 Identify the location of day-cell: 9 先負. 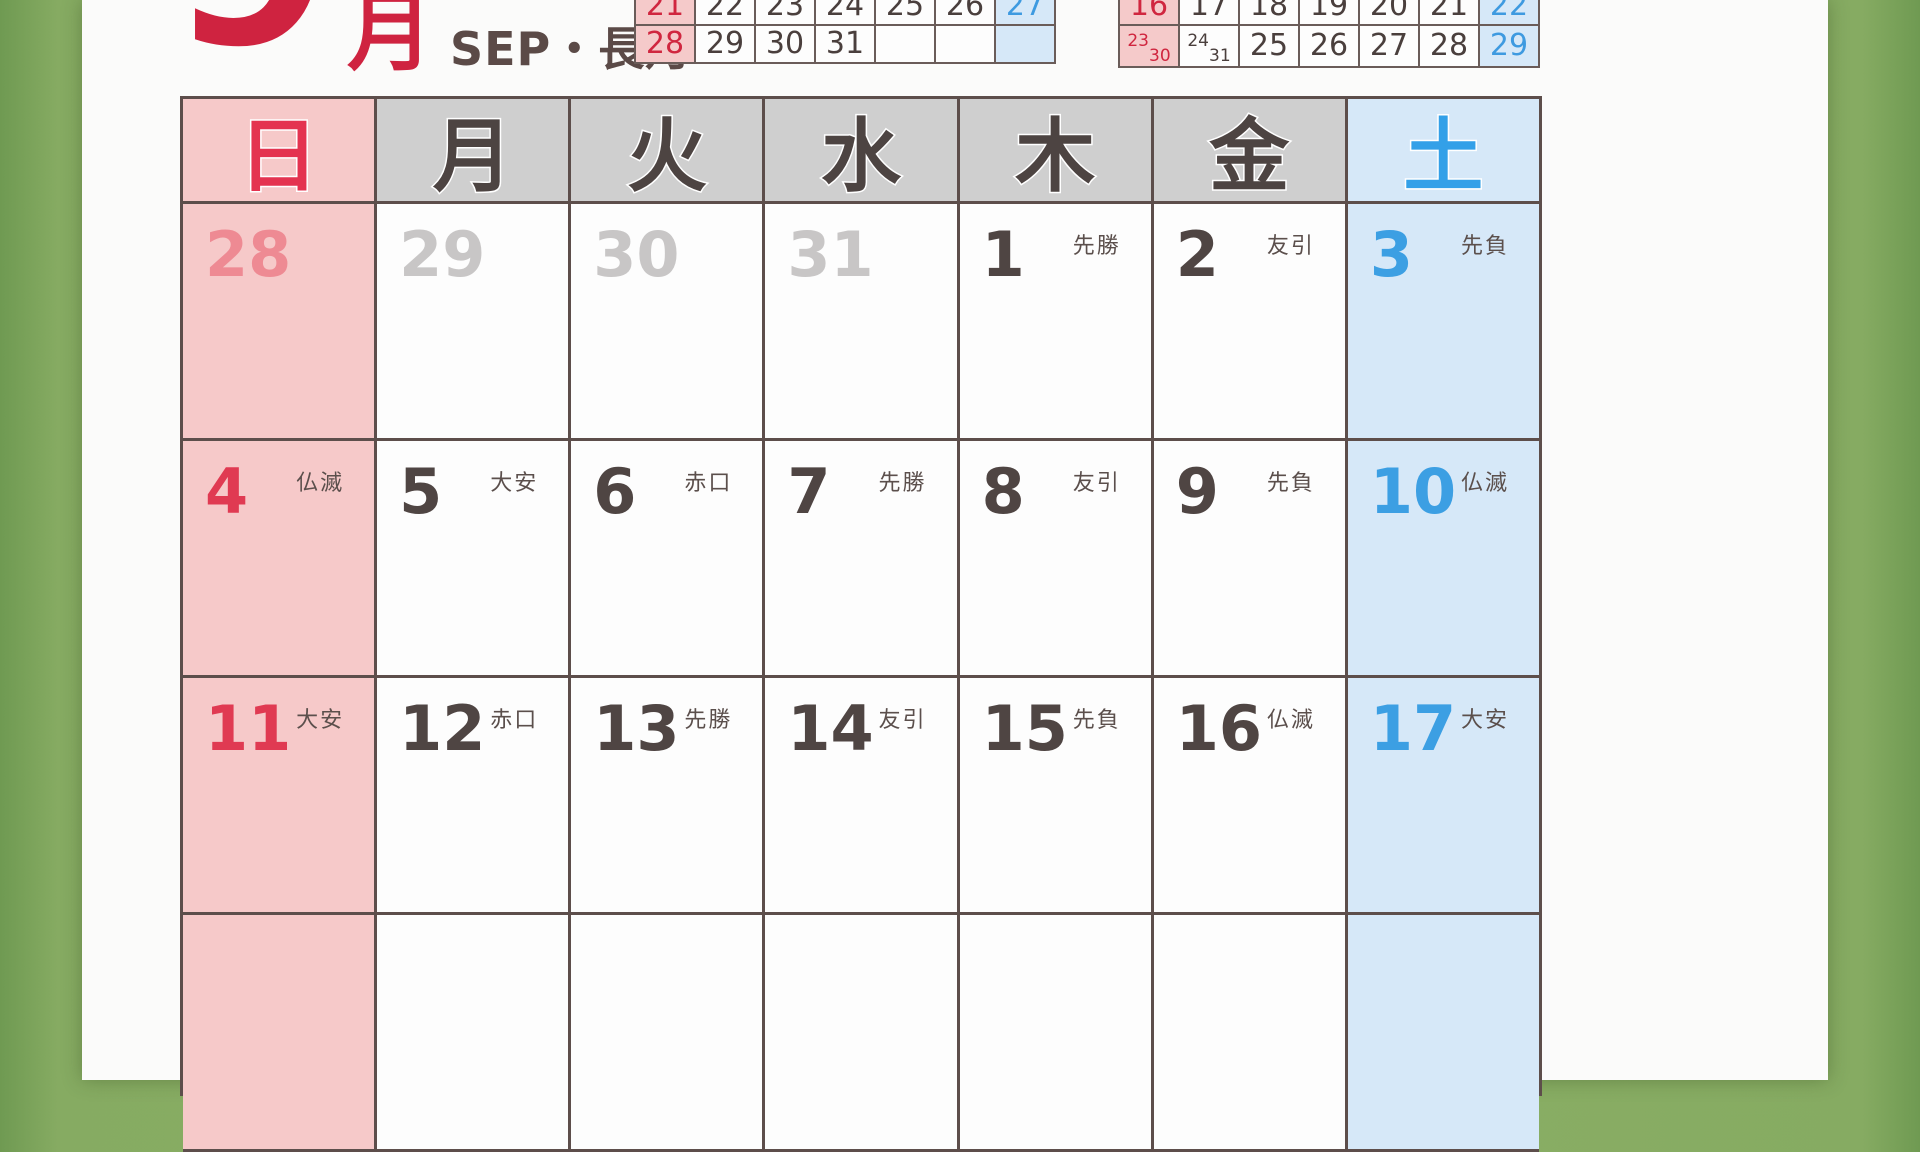
(1250, 559).